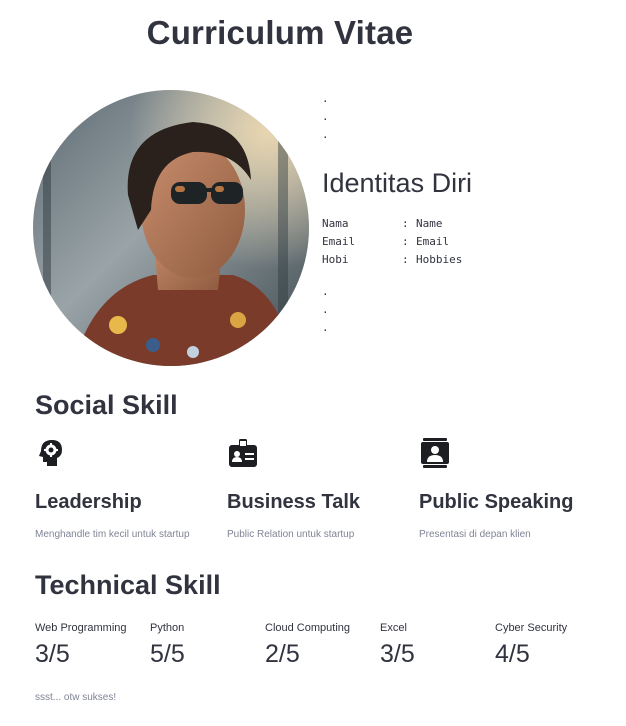 This screenshot has height=726, width=626. I want to click on footer-note: ssst... otw sukses!, so click(76, 697).